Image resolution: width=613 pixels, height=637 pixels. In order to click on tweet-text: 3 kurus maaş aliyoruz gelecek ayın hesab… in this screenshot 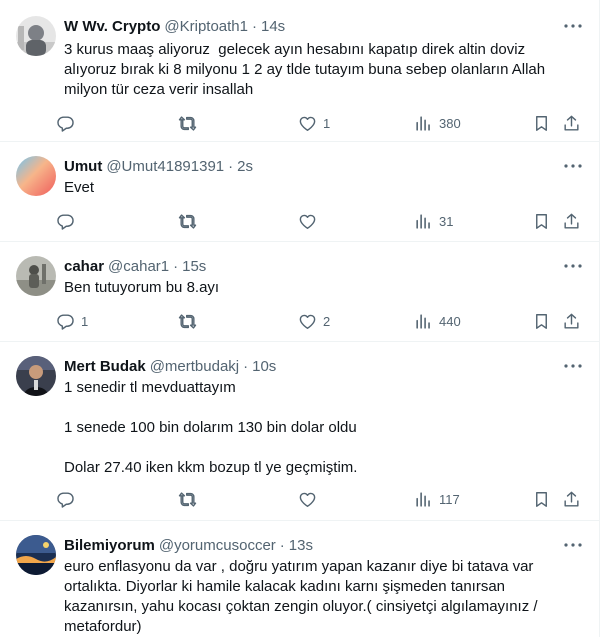, I will do `click(305, 69)`.